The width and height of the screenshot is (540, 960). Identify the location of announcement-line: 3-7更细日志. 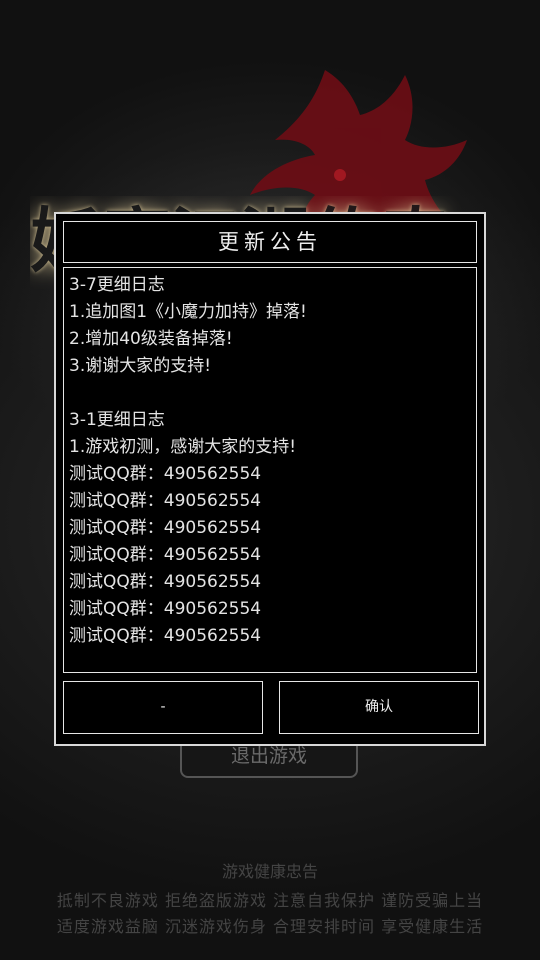
(117, 285).